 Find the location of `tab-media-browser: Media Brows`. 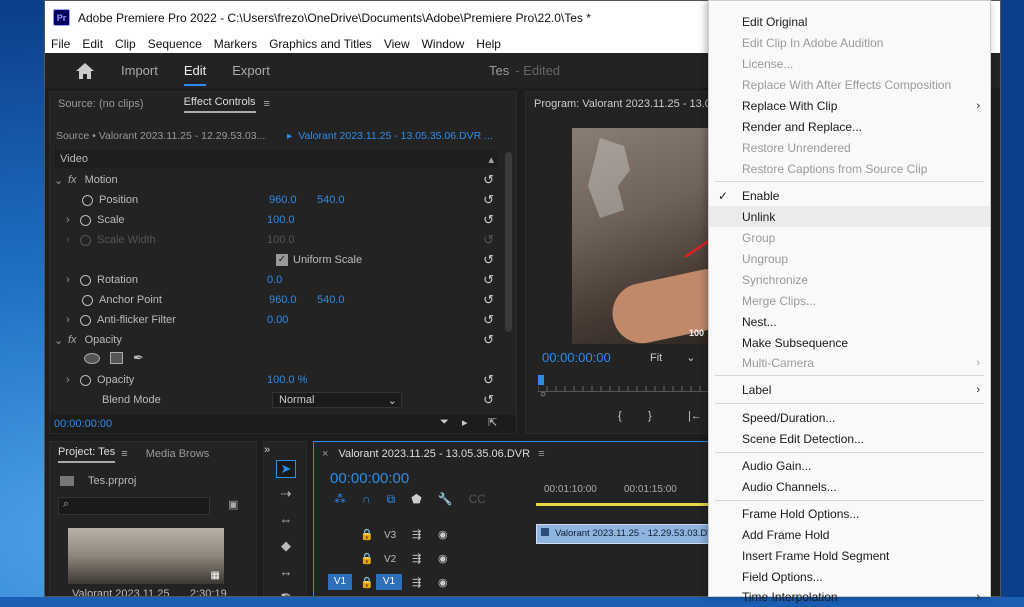

tab-media-browser: Media Brows is located at coordinates (178, 454).